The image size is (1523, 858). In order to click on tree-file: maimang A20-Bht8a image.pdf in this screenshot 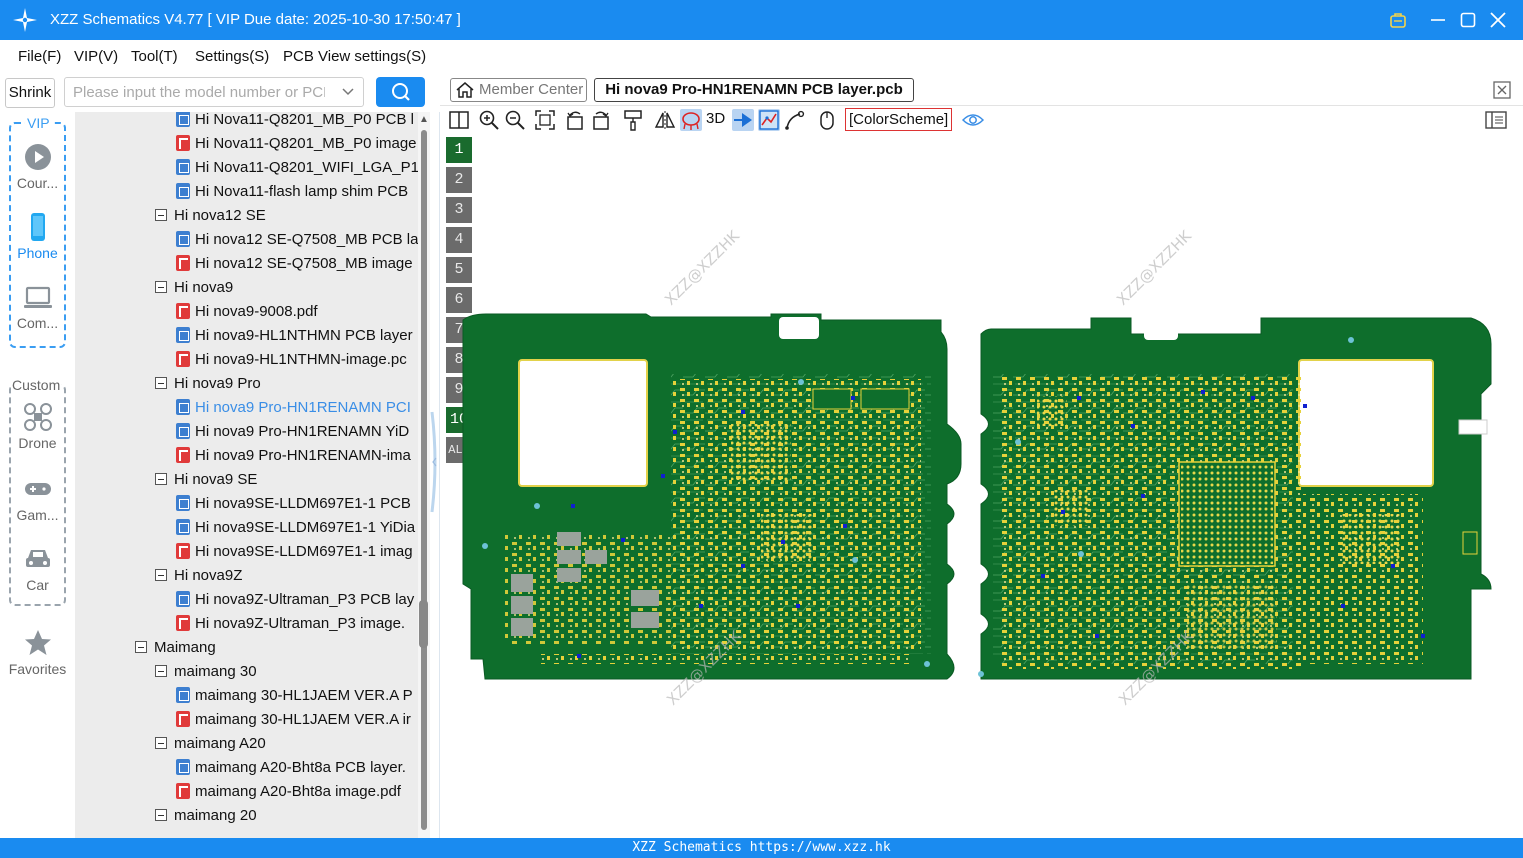, I will do `click(297, 792)`.